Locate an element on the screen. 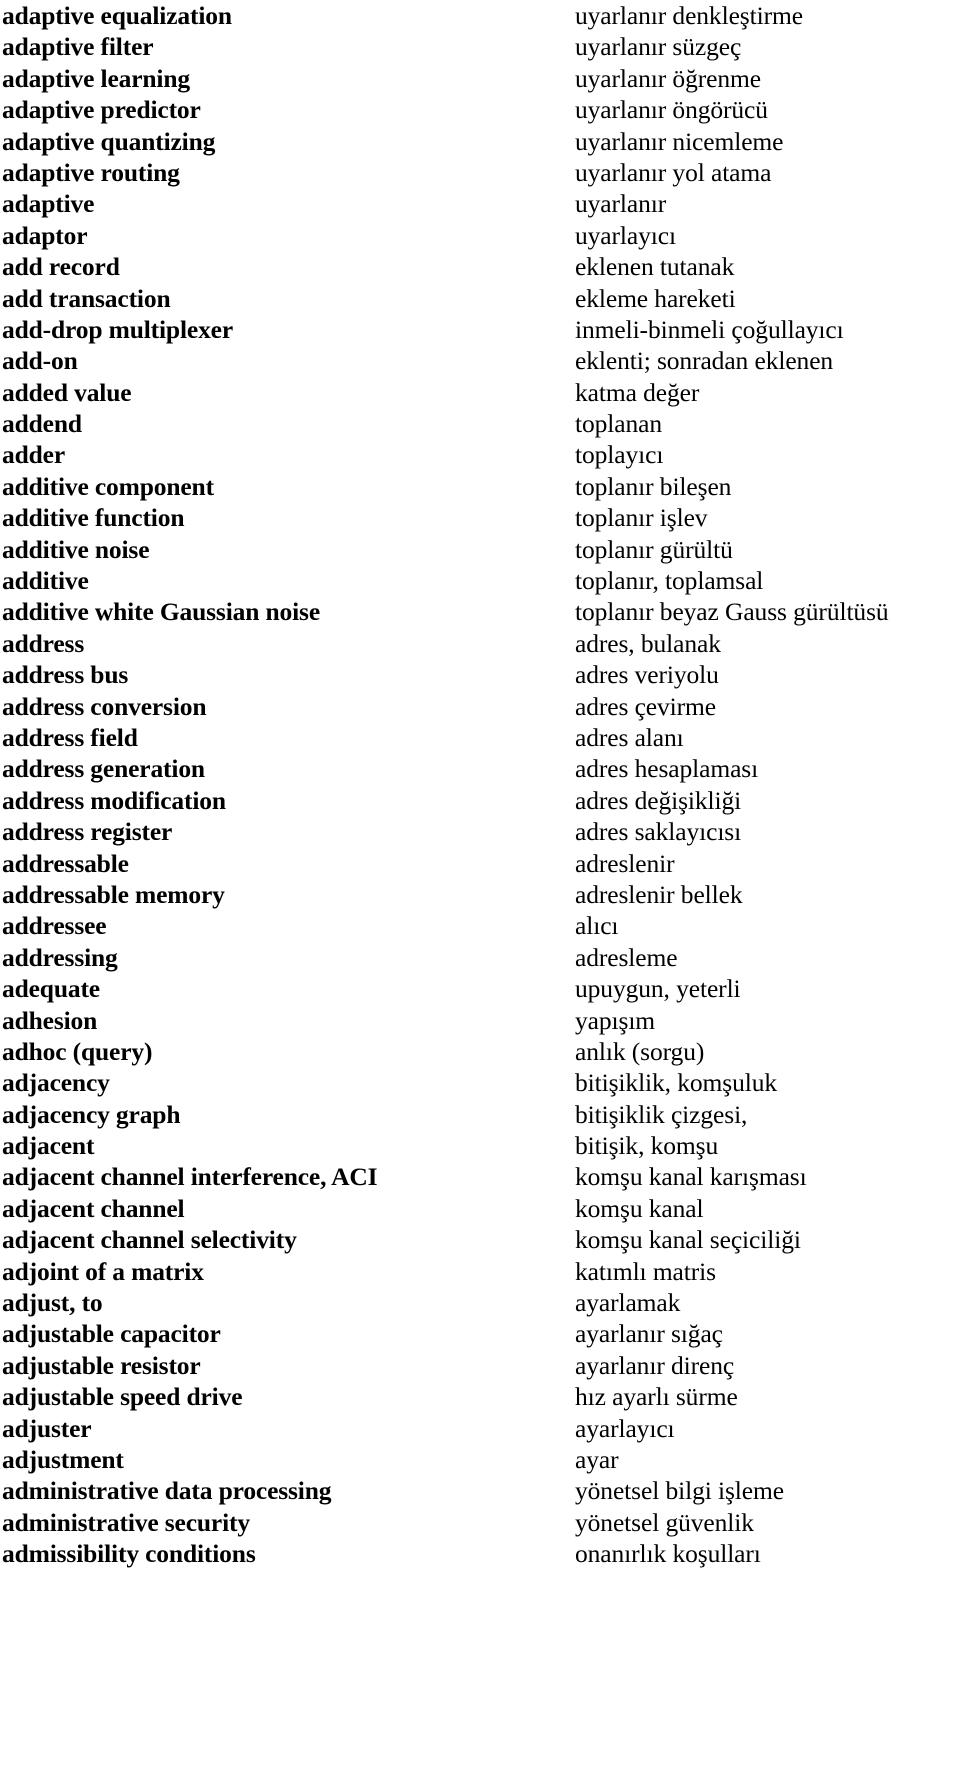 The height and width of the screenshot is (1781, 960). glossary-term-english: adjacent is located at coordinates (48, 1146).